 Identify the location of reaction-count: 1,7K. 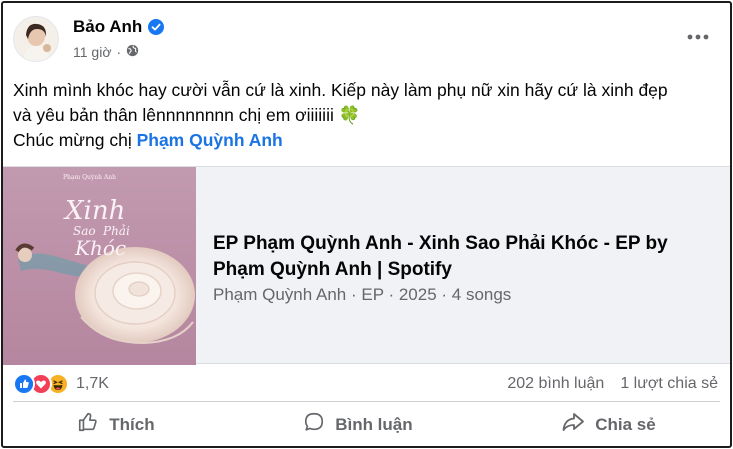
(92, 384).